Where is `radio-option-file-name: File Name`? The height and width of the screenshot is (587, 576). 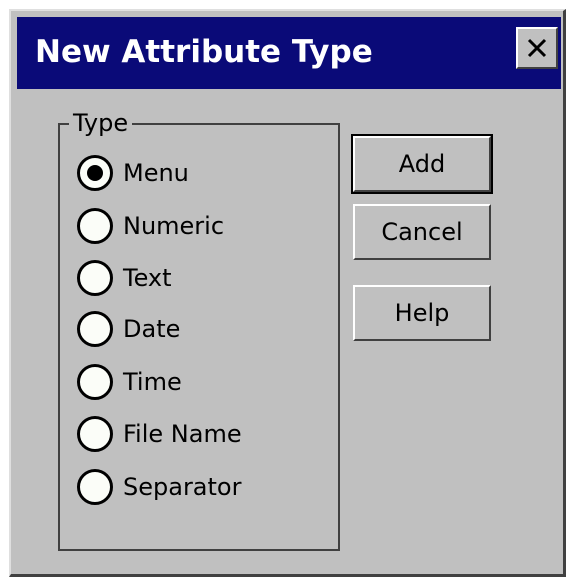
radio-option-file-name: File Name is located at coordinates (159, 434).